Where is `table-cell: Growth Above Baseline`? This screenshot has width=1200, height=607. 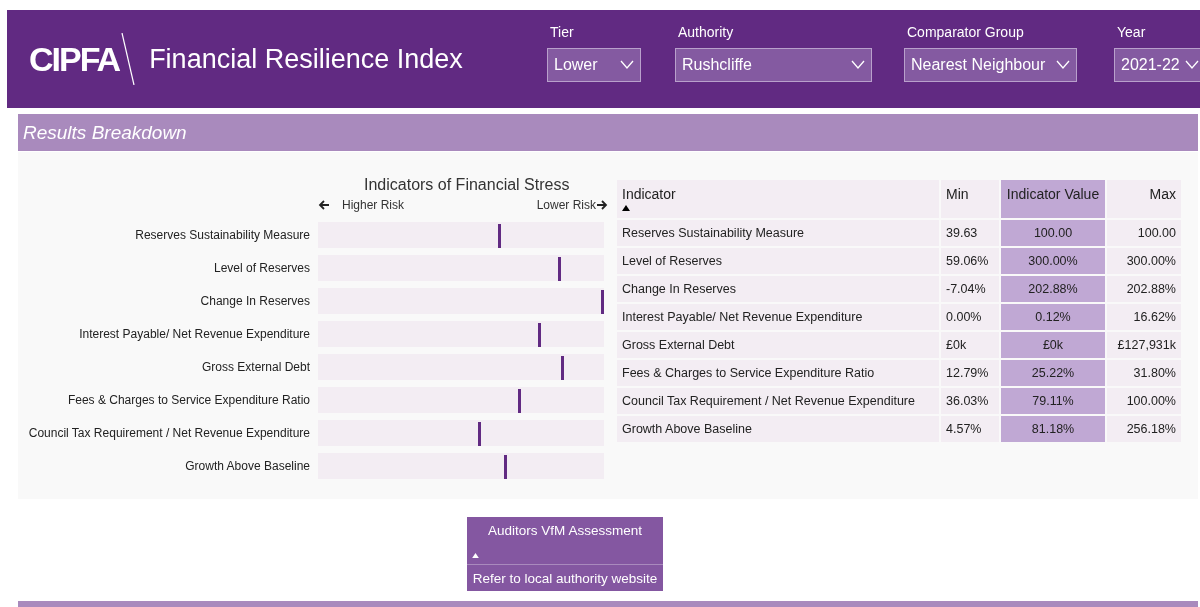 table-cell: Growth Above Baseline is located at coordinates (778, 429).